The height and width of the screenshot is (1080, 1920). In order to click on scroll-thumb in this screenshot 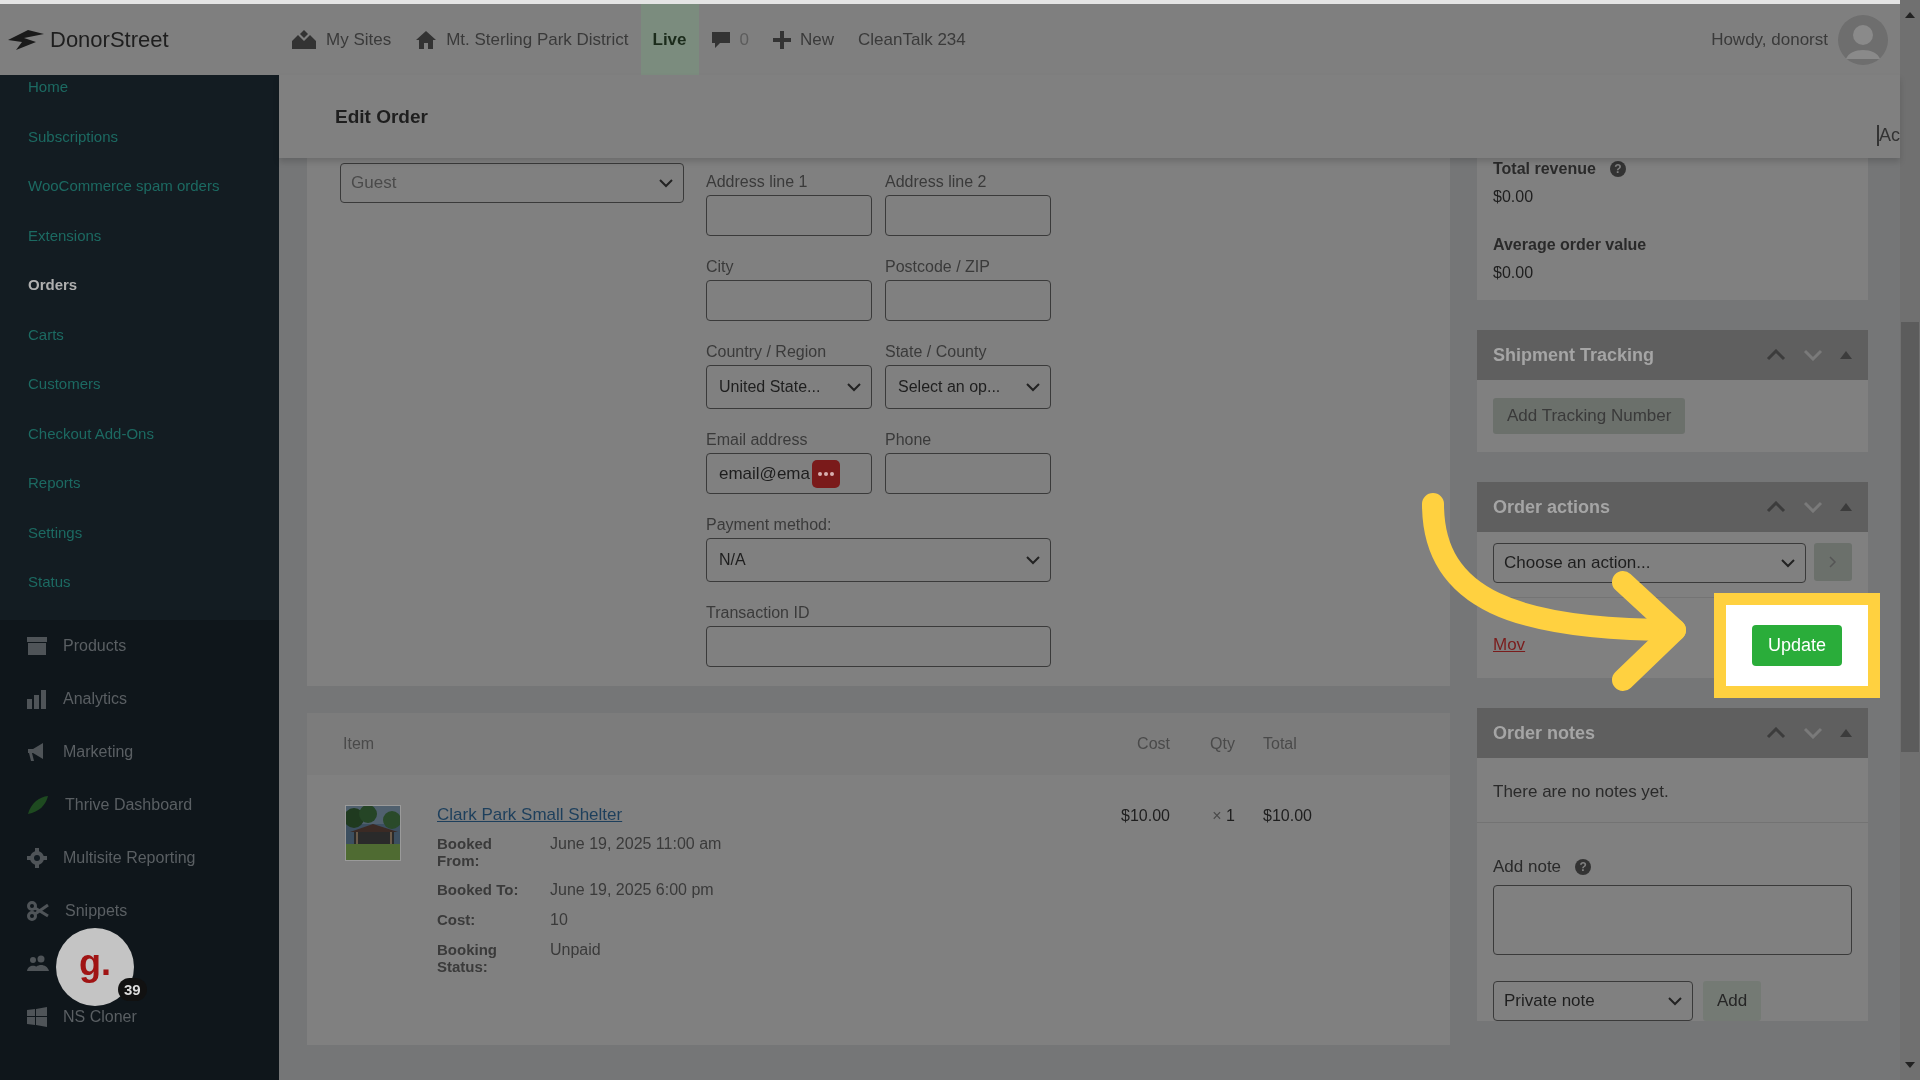, I will do `click(1910, 537)`.